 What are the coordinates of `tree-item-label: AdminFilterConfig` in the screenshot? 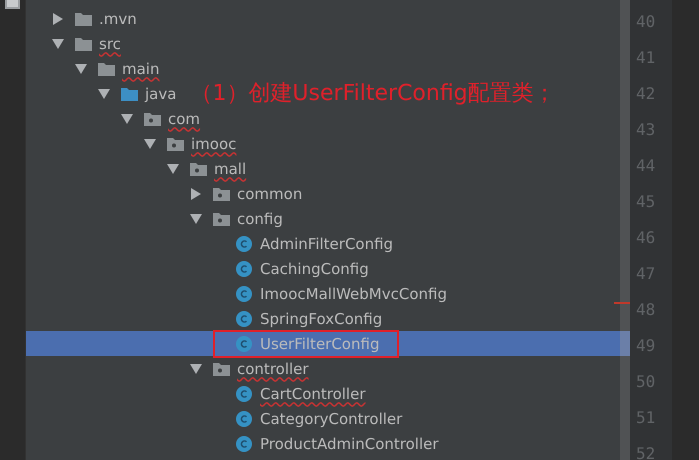 It's located at (327, 243).